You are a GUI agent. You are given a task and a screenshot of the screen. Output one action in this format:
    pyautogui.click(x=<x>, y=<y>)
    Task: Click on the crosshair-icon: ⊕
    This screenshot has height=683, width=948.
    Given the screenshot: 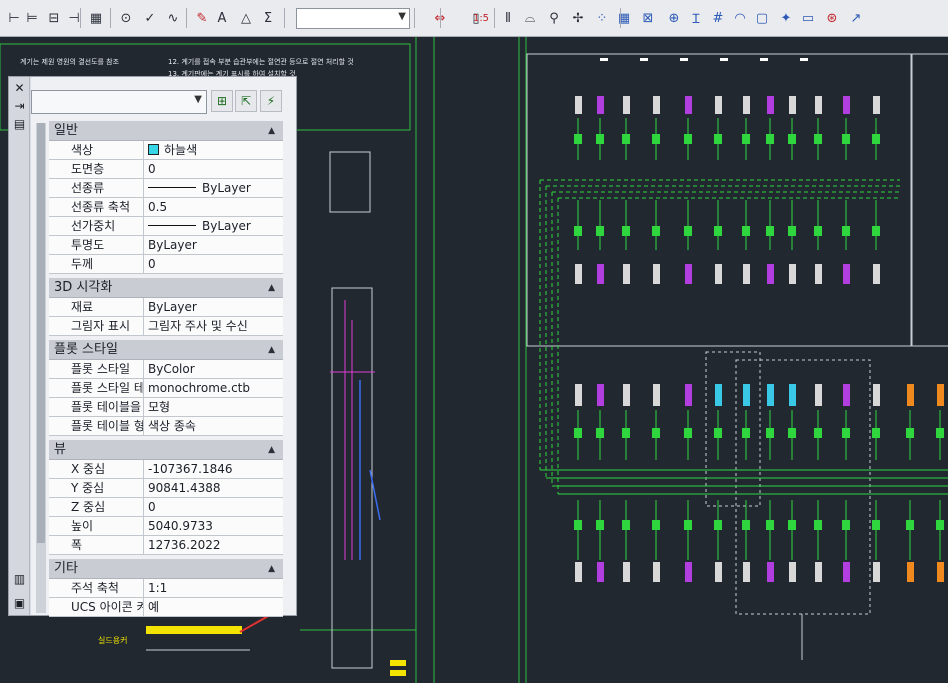 What is the action you would take?
    pyautogui.click(x=674, y=18)
    